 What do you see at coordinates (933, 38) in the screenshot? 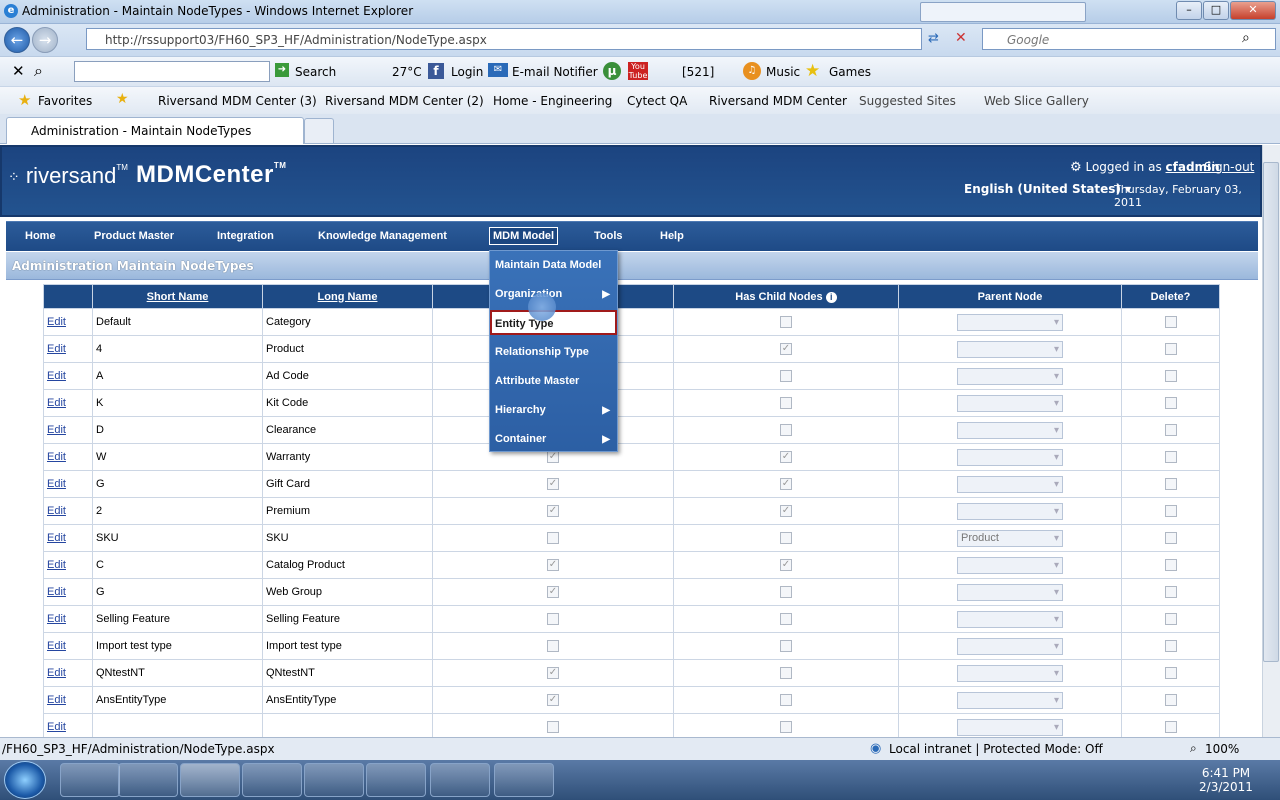
I see `refresh-icon: ⇄` at bounding box center [933, 38].